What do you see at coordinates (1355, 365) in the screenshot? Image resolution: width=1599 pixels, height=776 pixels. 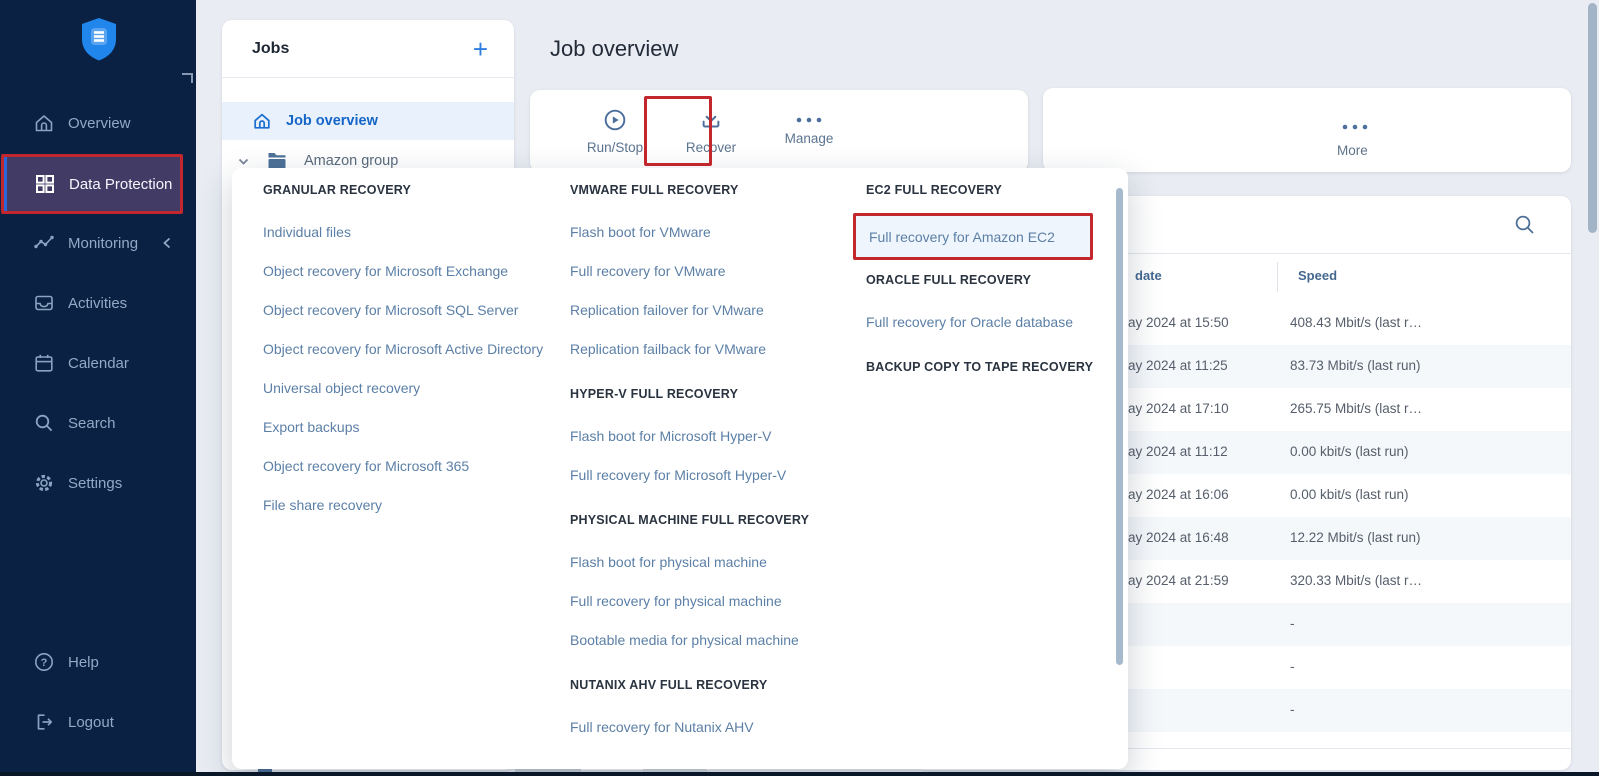 I see `cell-speed: 83.73 Mbit/s (last run)` at bounding box center [1355, 365].